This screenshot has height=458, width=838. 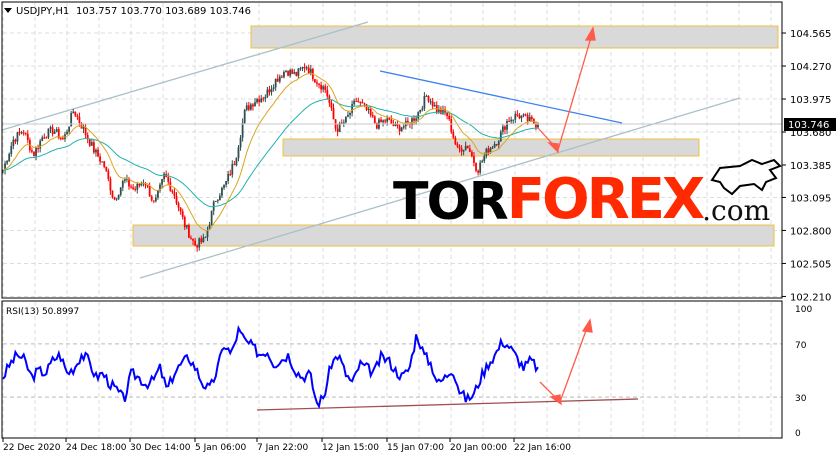 What do you see at coordinates (501, 97) in the screenshot?
I see `resistance-trendline` at bounding box center [501, 97].